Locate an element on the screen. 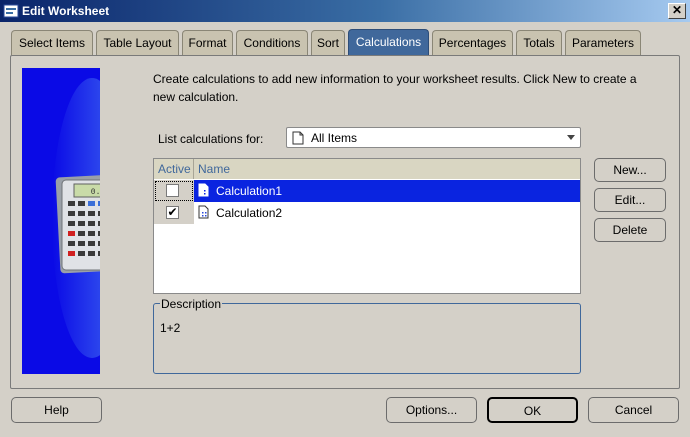 This screenshot has height=437, width=690. app-icon is located at coordinates (11, 11).